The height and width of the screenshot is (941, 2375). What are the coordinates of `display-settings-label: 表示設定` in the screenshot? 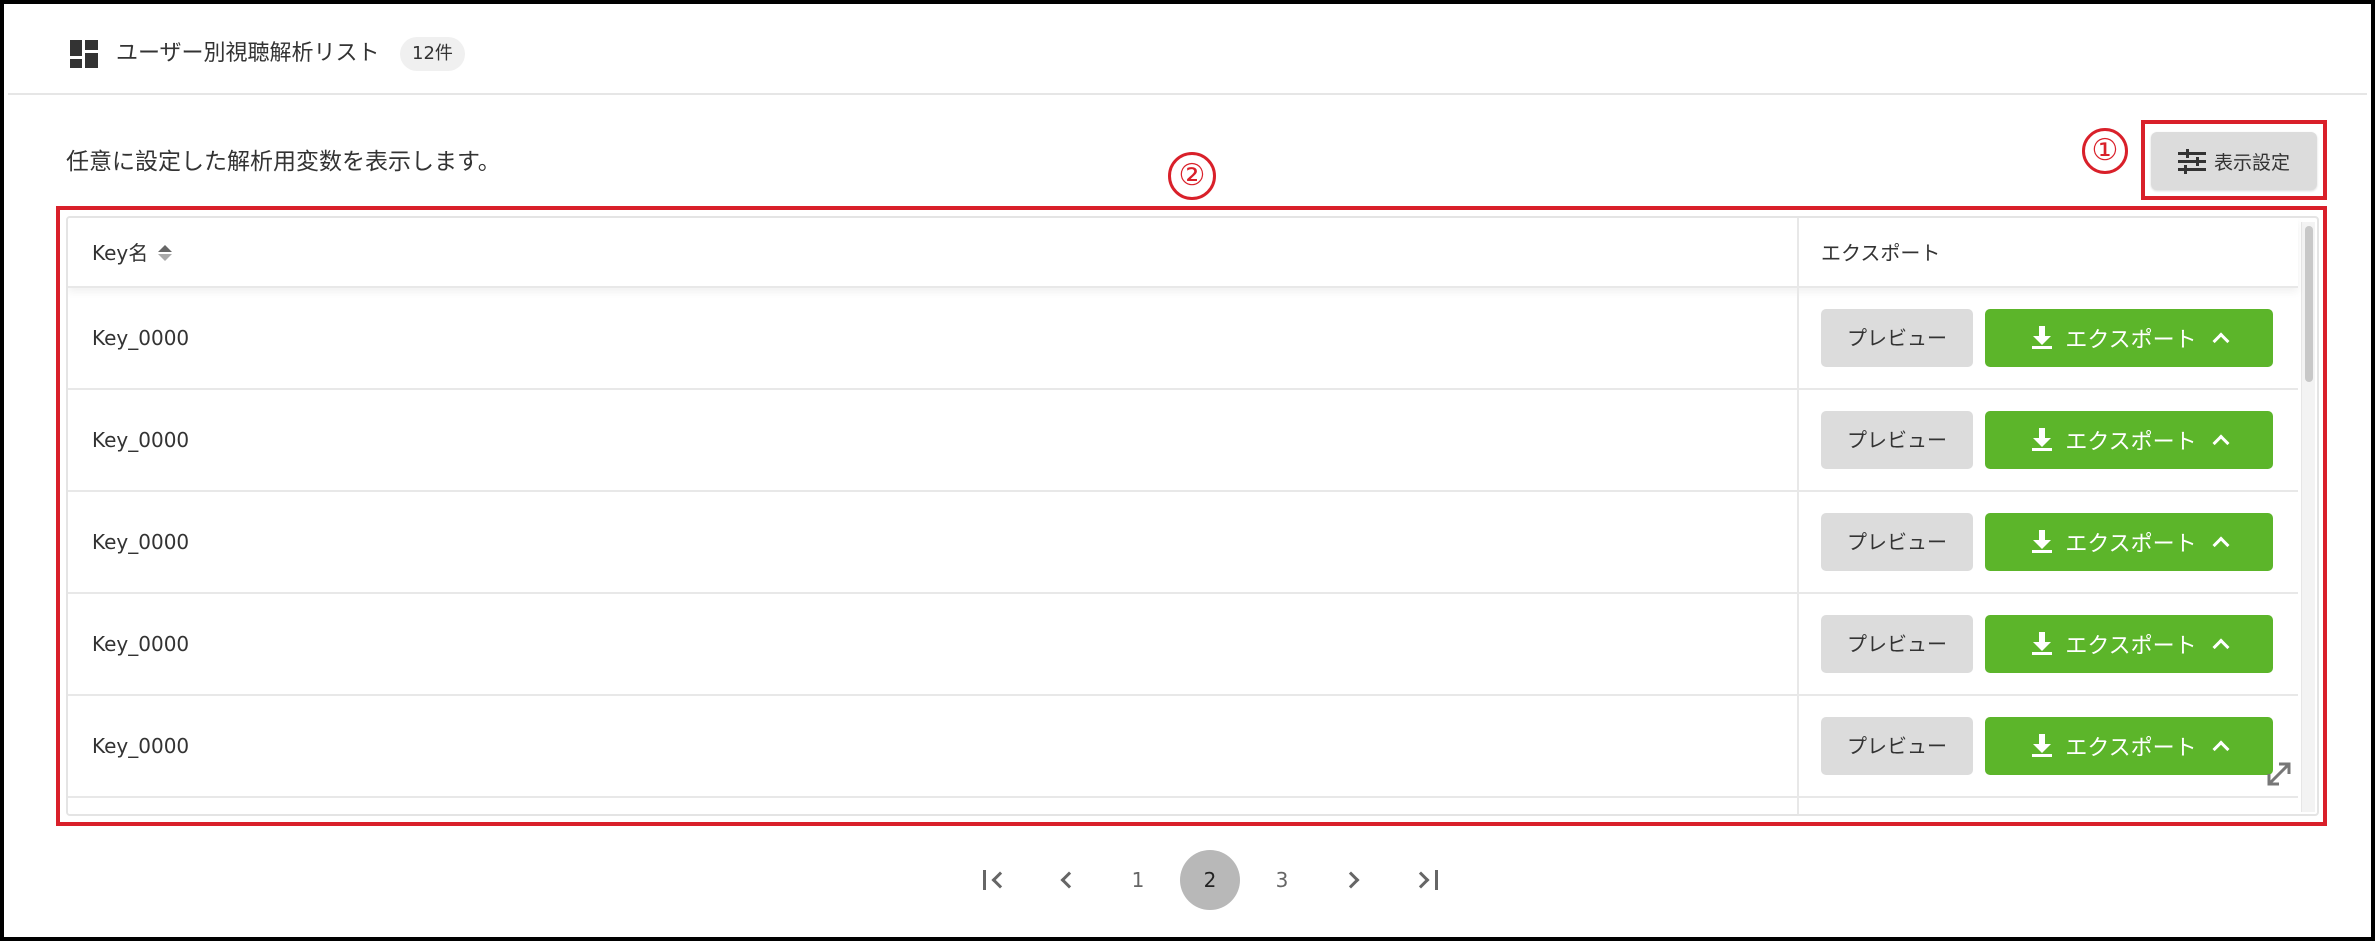 It's located at (2251, 162).